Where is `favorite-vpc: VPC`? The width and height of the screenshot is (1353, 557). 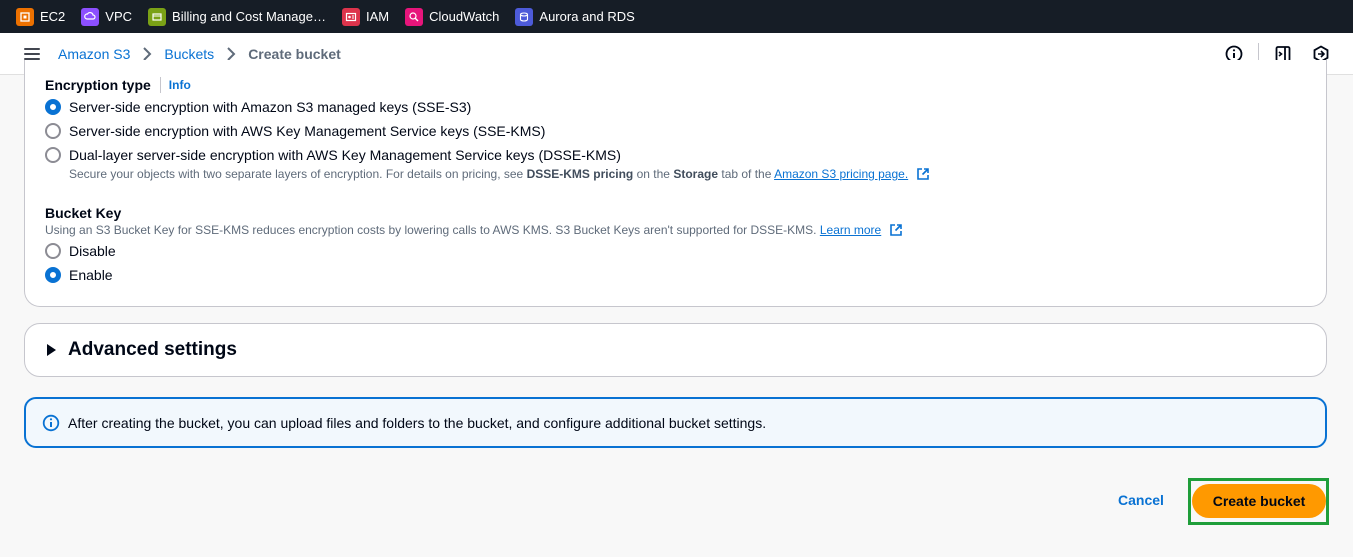 favorite-vpc: VPC is located at coordinates (106, 16).